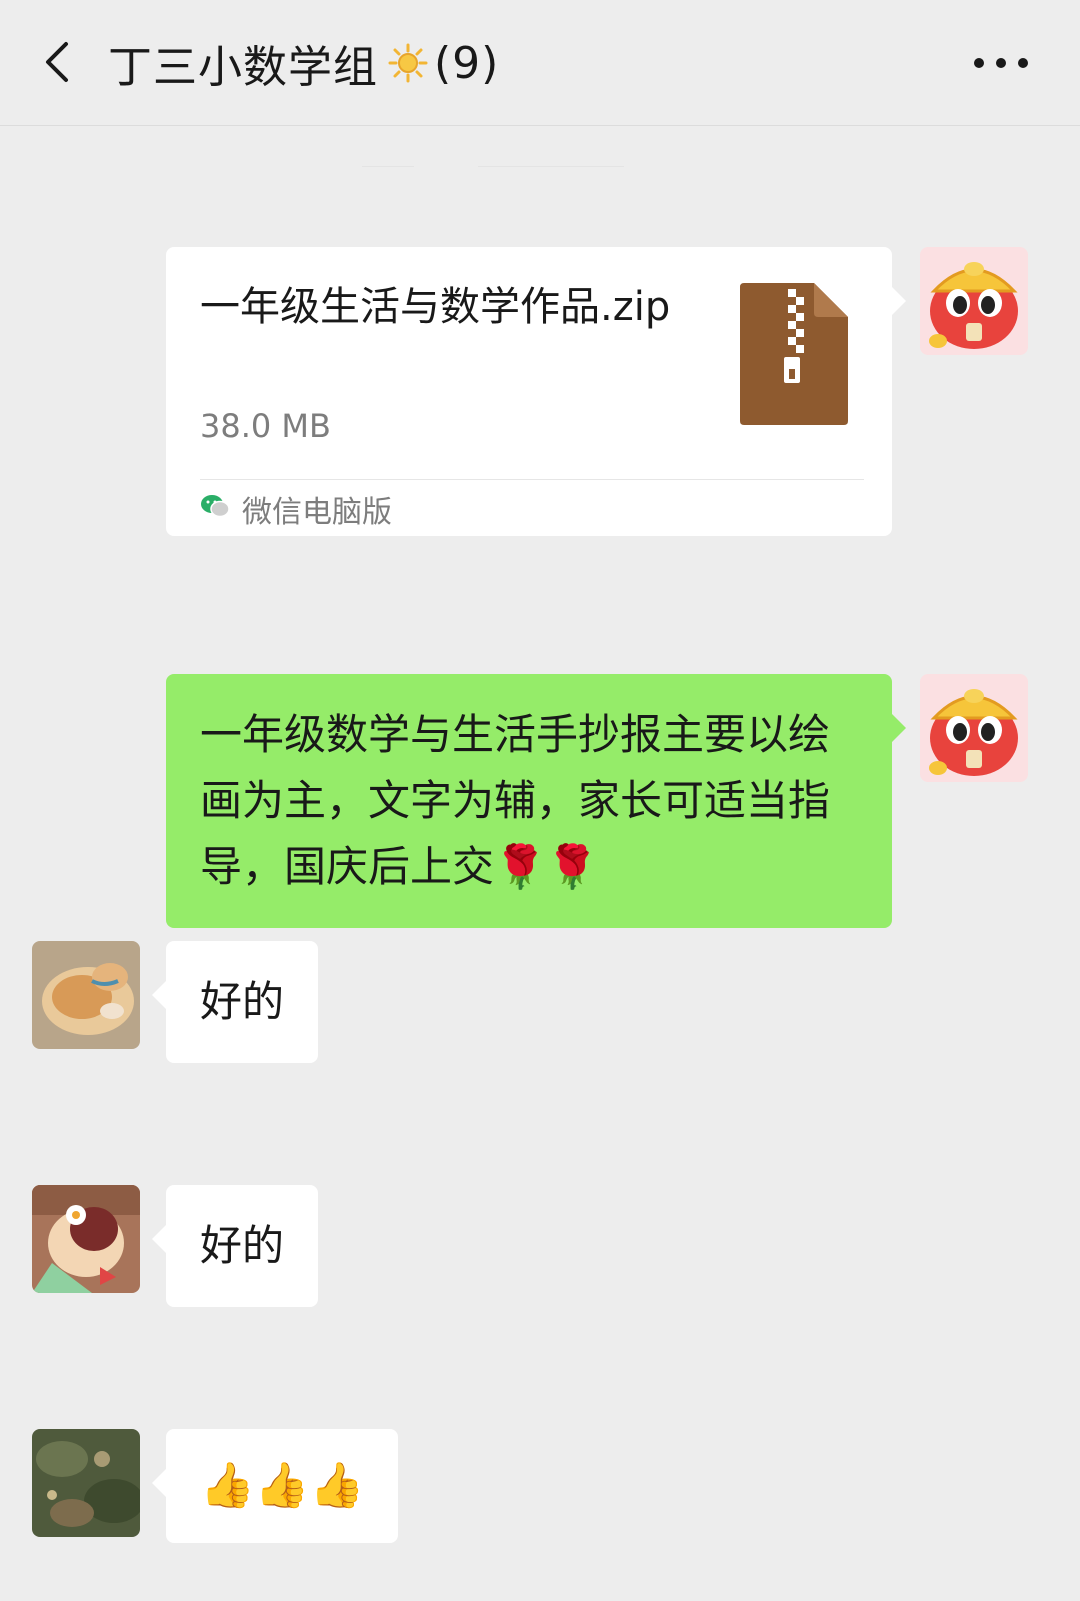  I want to click on back-arrow-icon, so click(60, 62).